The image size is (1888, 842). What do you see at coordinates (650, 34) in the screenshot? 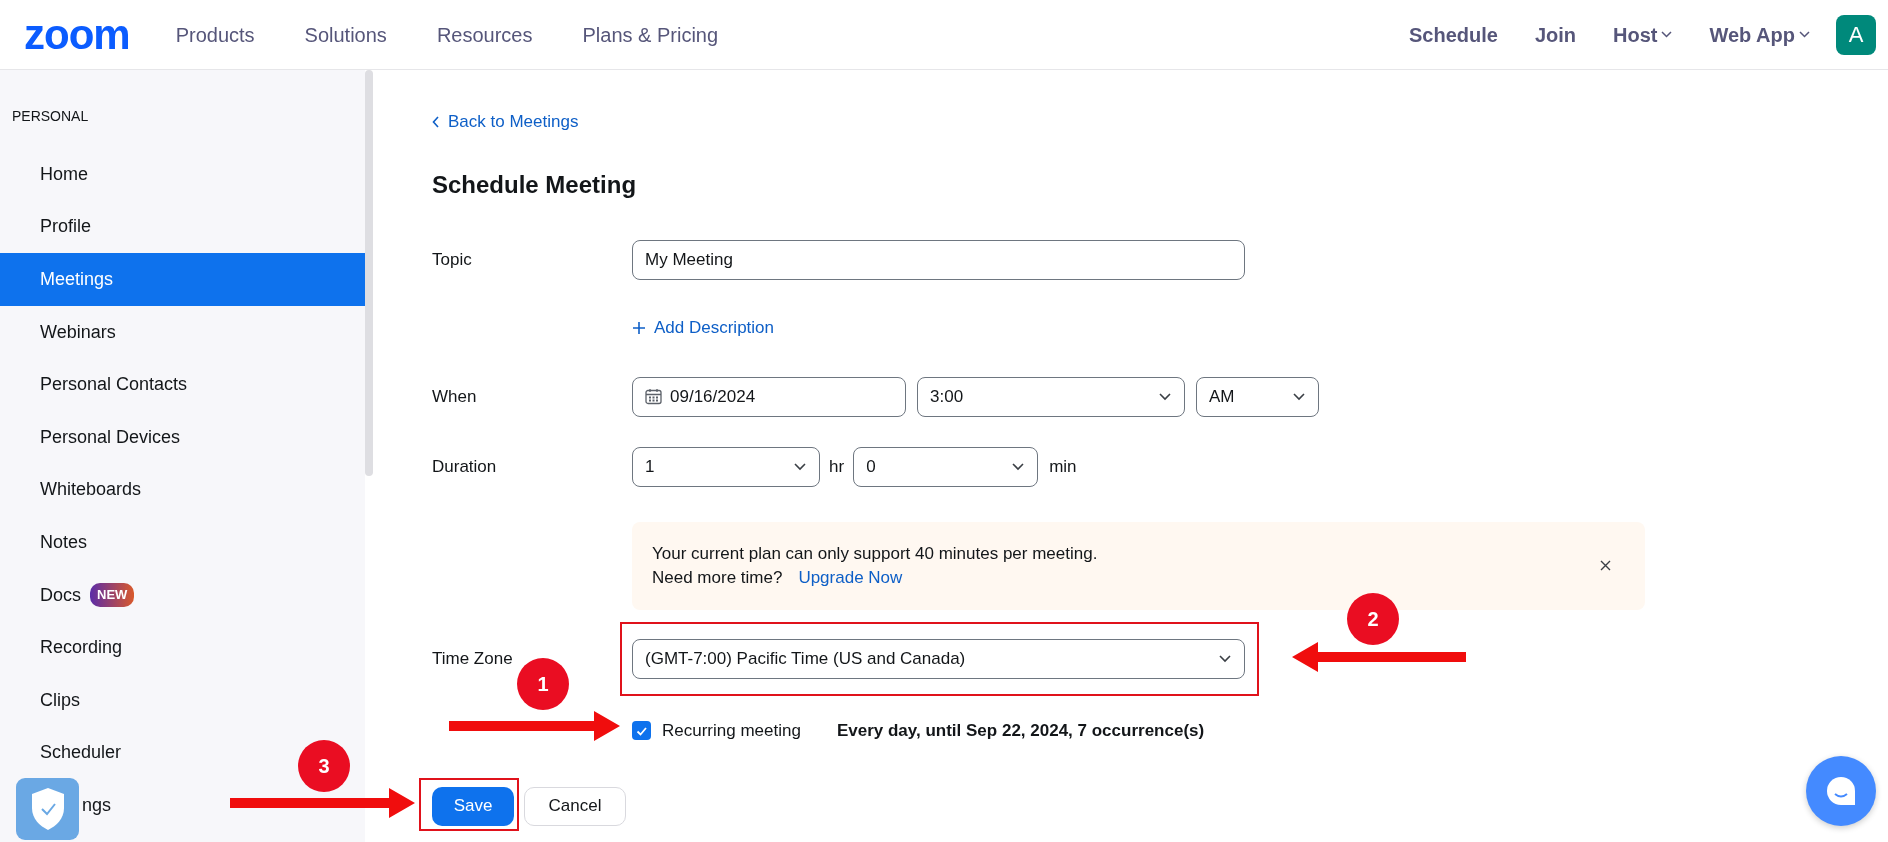
I see `nav-link: Plans & Pricing` at bounding box center [650, 34].